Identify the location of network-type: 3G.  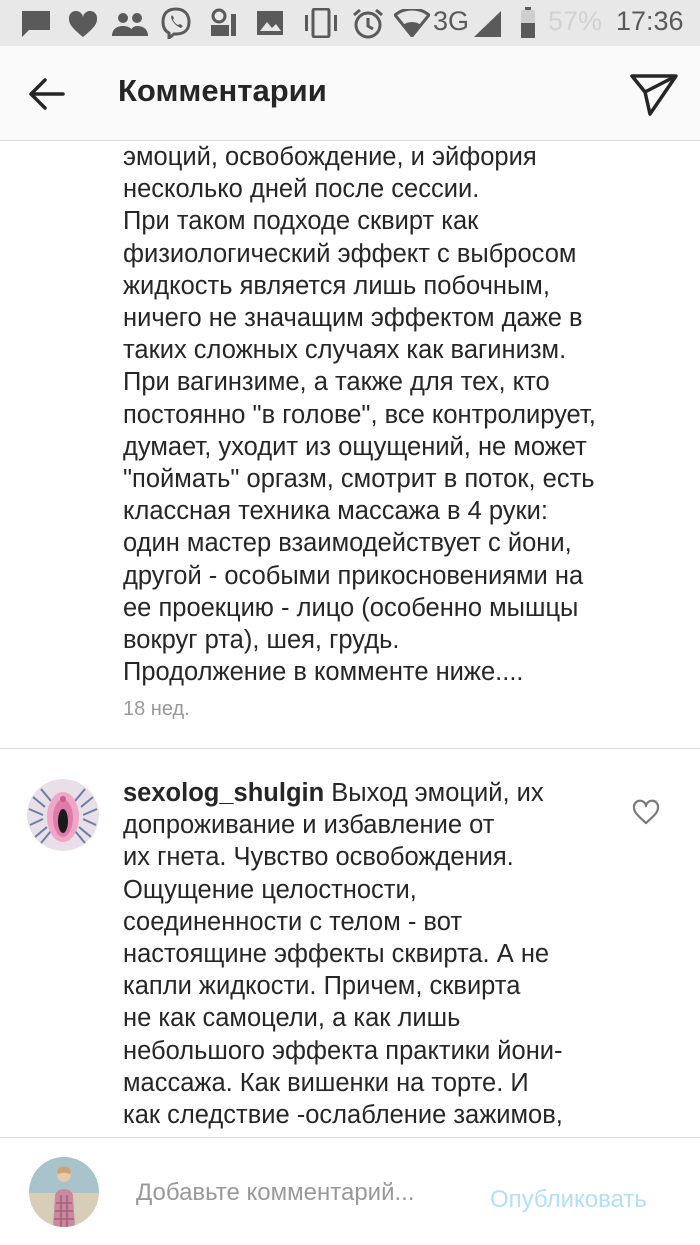
(451, 21).